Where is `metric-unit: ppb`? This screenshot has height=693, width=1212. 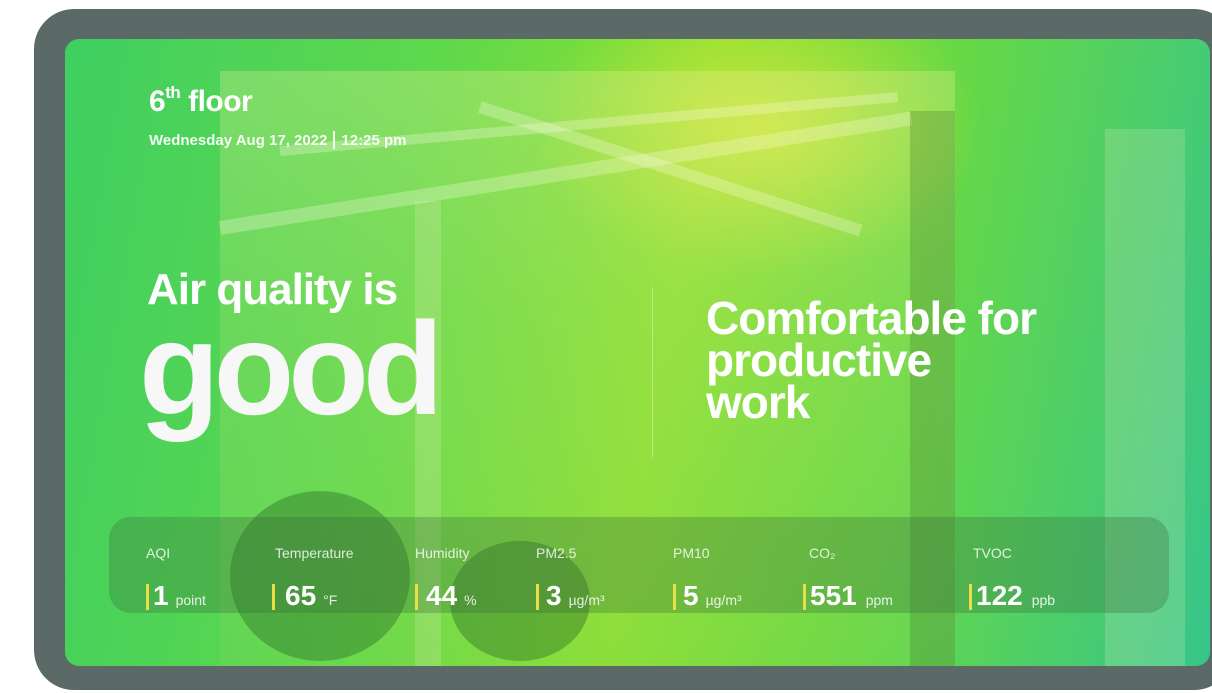
metric-unit: ppb is located at coordinates (1043, 600).